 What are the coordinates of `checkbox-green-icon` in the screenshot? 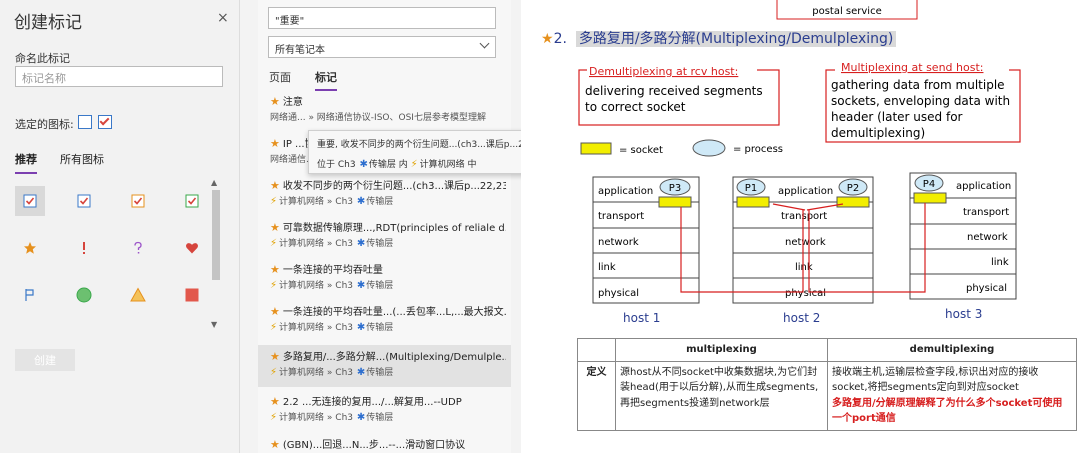 It's located at (192, 201).